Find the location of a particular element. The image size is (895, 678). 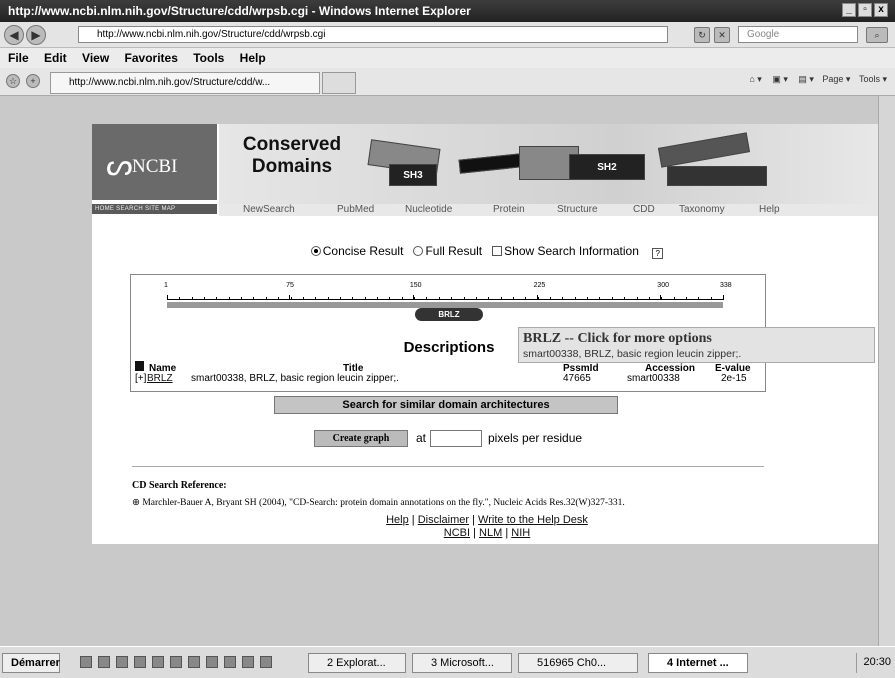

print-icon: ▤ ▾ is located at coordinates (806, 79).